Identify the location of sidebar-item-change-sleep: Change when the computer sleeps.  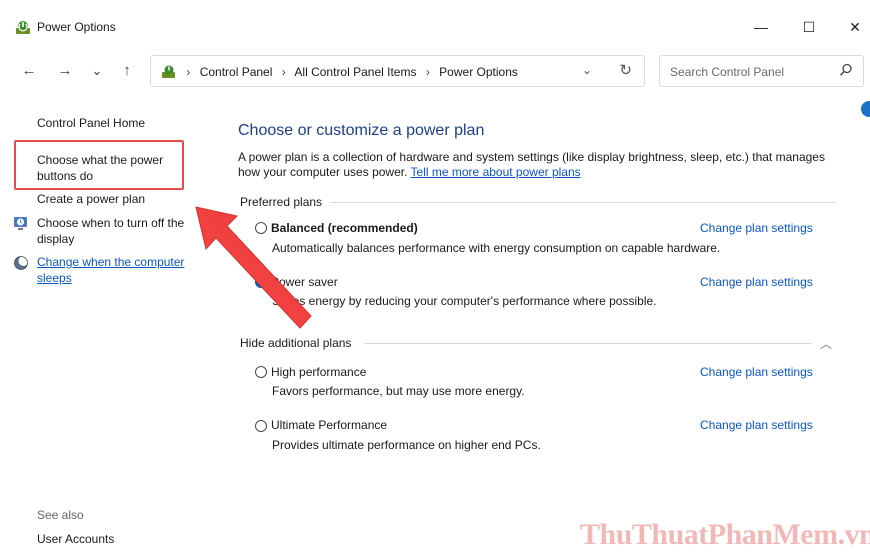
(117, 270).